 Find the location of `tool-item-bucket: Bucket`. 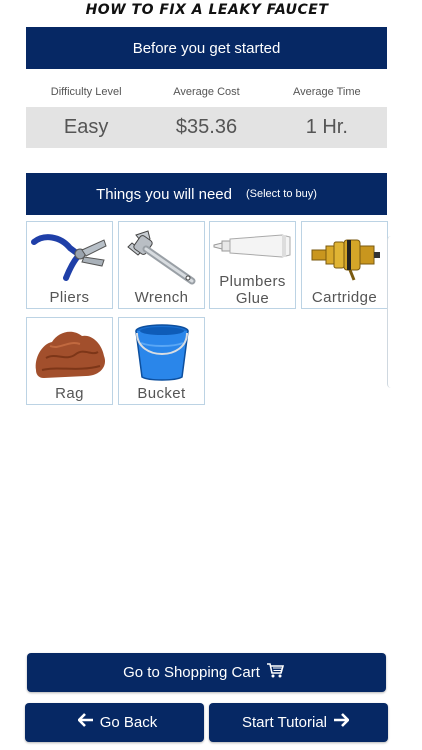

tool-item-bucket: Bucket is located at coordinates (161, 361).